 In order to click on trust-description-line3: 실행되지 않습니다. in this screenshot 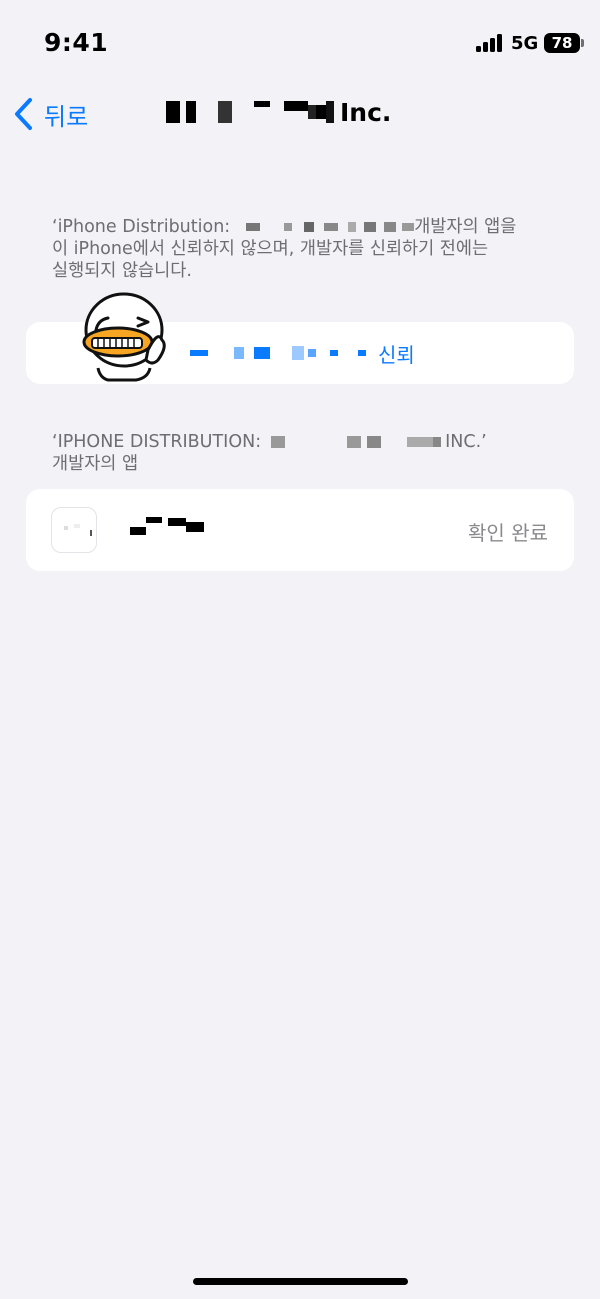, I will do `click(122, 271)`.